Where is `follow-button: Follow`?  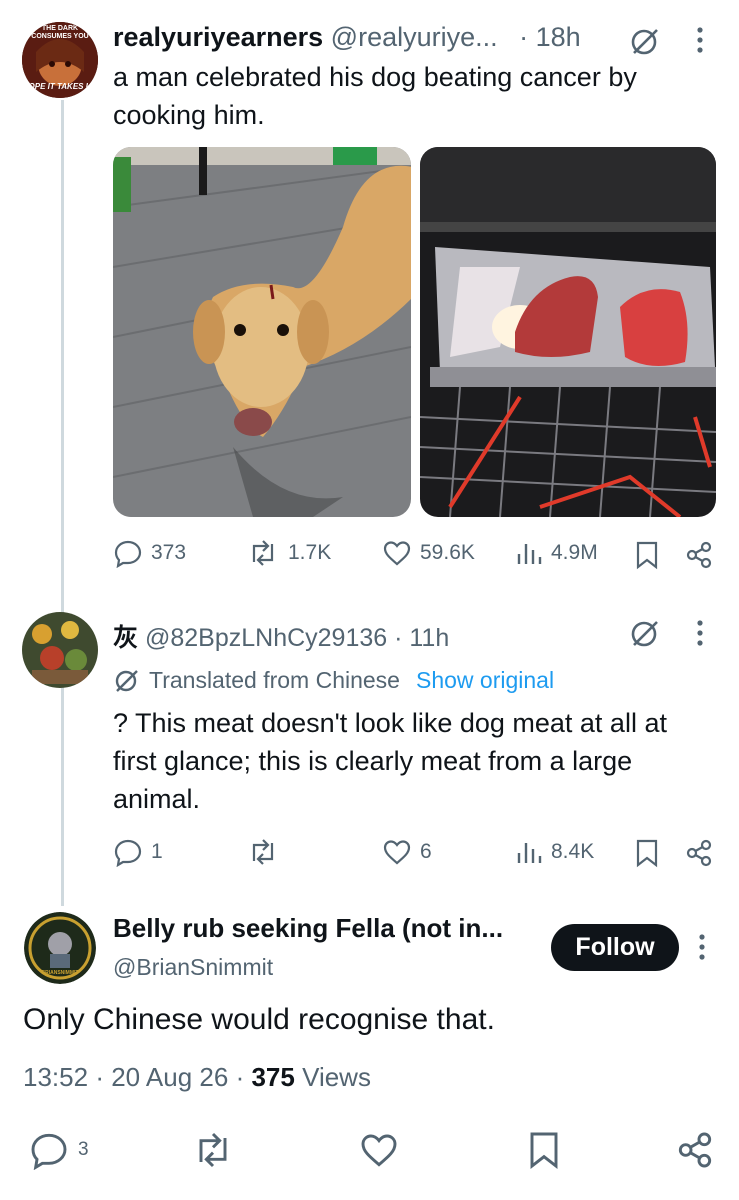
follow-button: Follow is located at coordinates (615, 947).